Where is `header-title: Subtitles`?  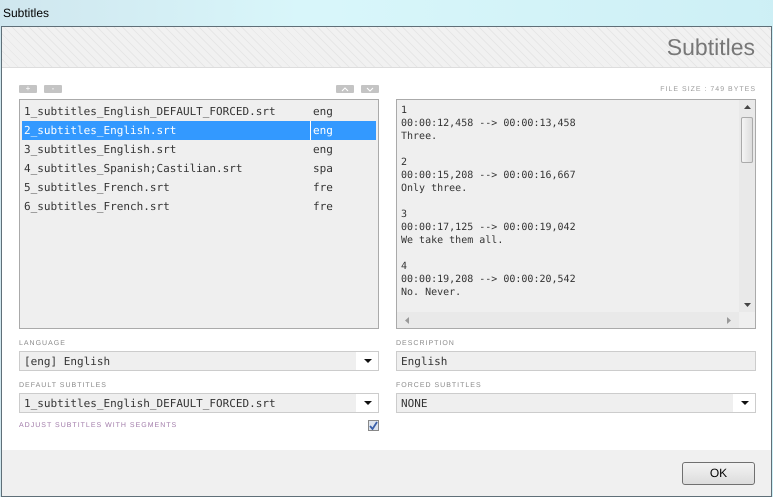 header-title: Subtitles is located at coordinates (710, 47).